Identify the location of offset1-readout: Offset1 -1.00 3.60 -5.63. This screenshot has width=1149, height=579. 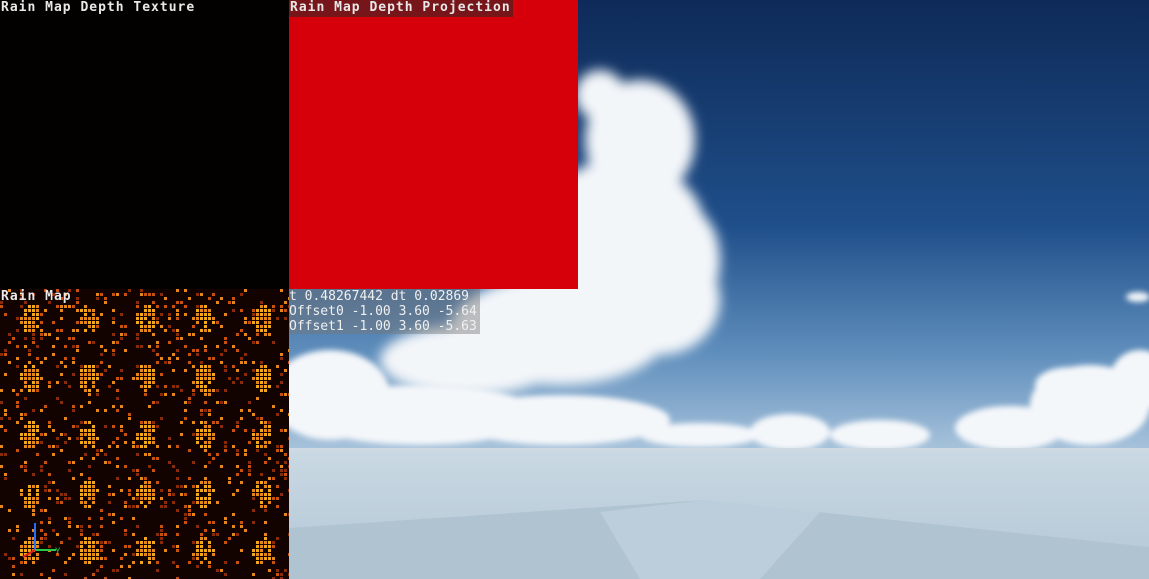
(384, 326).